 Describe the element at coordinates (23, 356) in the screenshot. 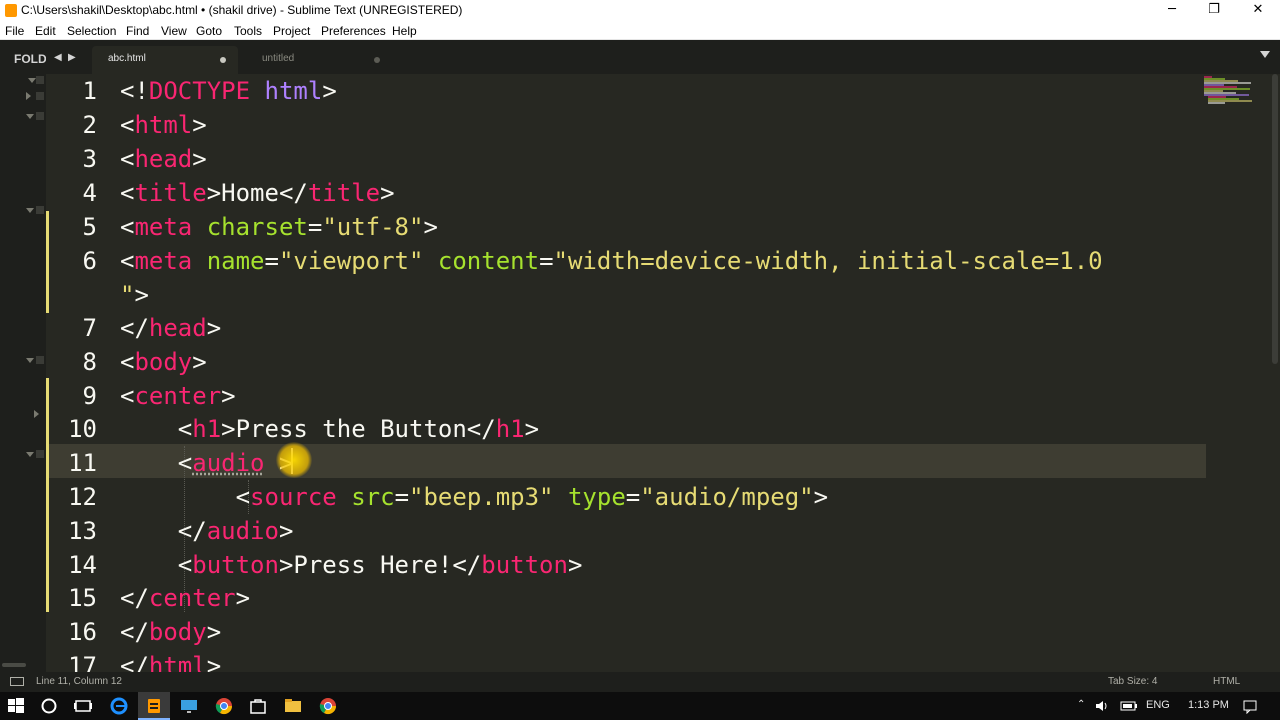

I see `sidebar: FOLD` at that location.